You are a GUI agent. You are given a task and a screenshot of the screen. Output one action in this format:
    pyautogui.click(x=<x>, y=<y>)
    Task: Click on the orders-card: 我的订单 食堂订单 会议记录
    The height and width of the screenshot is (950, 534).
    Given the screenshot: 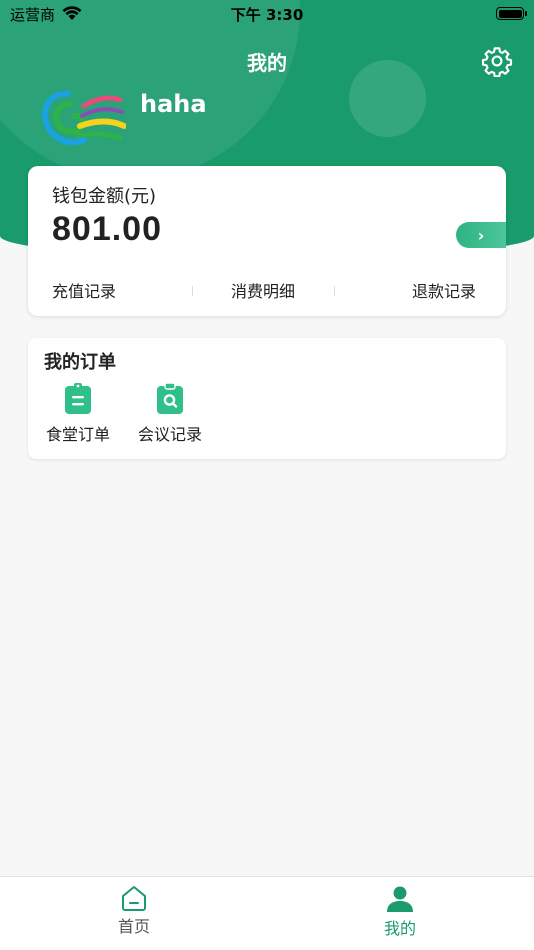 What is the action you would take?
    pyautogui.click(x=267, y=398)
    